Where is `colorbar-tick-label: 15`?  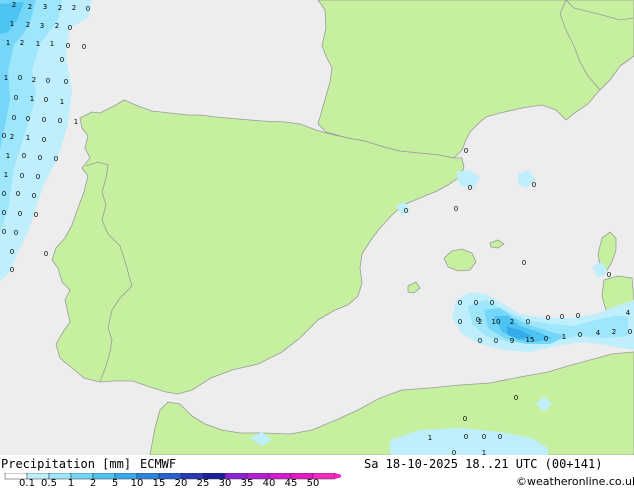 colorbar-tick-label: 15 is located at coordinates (159, 483).